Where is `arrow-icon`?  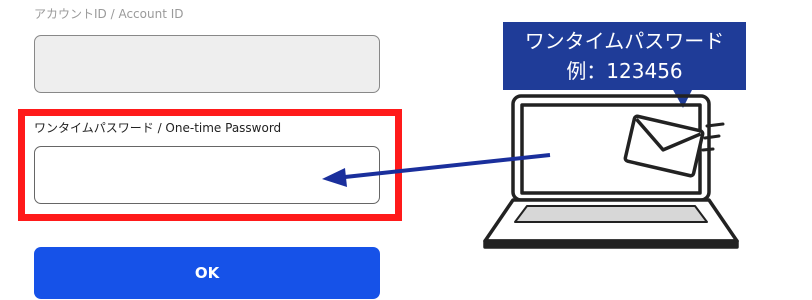 arrow-icon is located at coordinates (436, 170).